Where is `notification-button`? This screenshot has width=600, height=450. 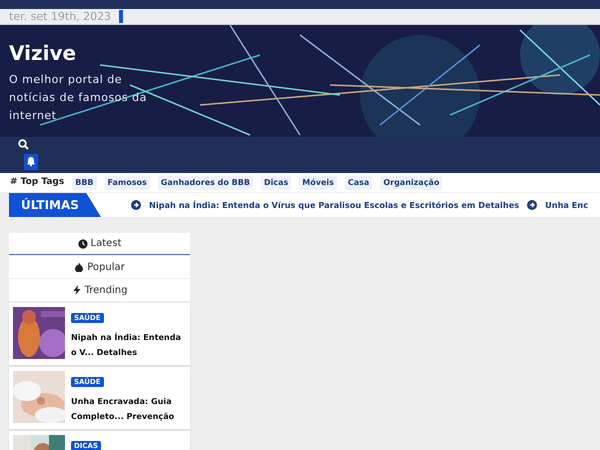 notification-button is located at coordinates (31, 162).